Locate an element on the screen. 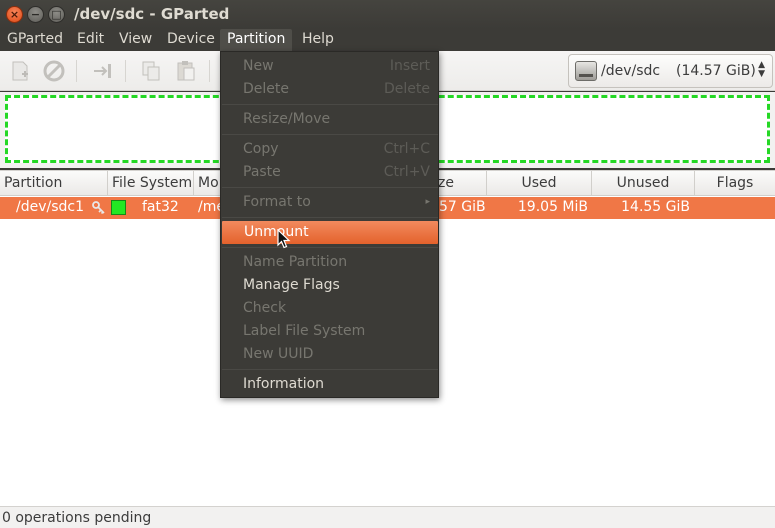  menu-item-delete: Delete Delete is located at coordinates (329, 89).